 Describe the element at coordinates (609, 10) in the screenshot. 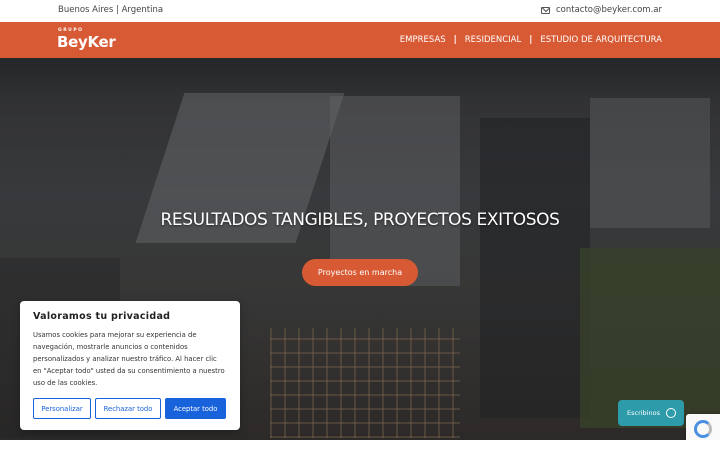

I see `contact-email-text: contacto@beyker.com.ar` at that location.